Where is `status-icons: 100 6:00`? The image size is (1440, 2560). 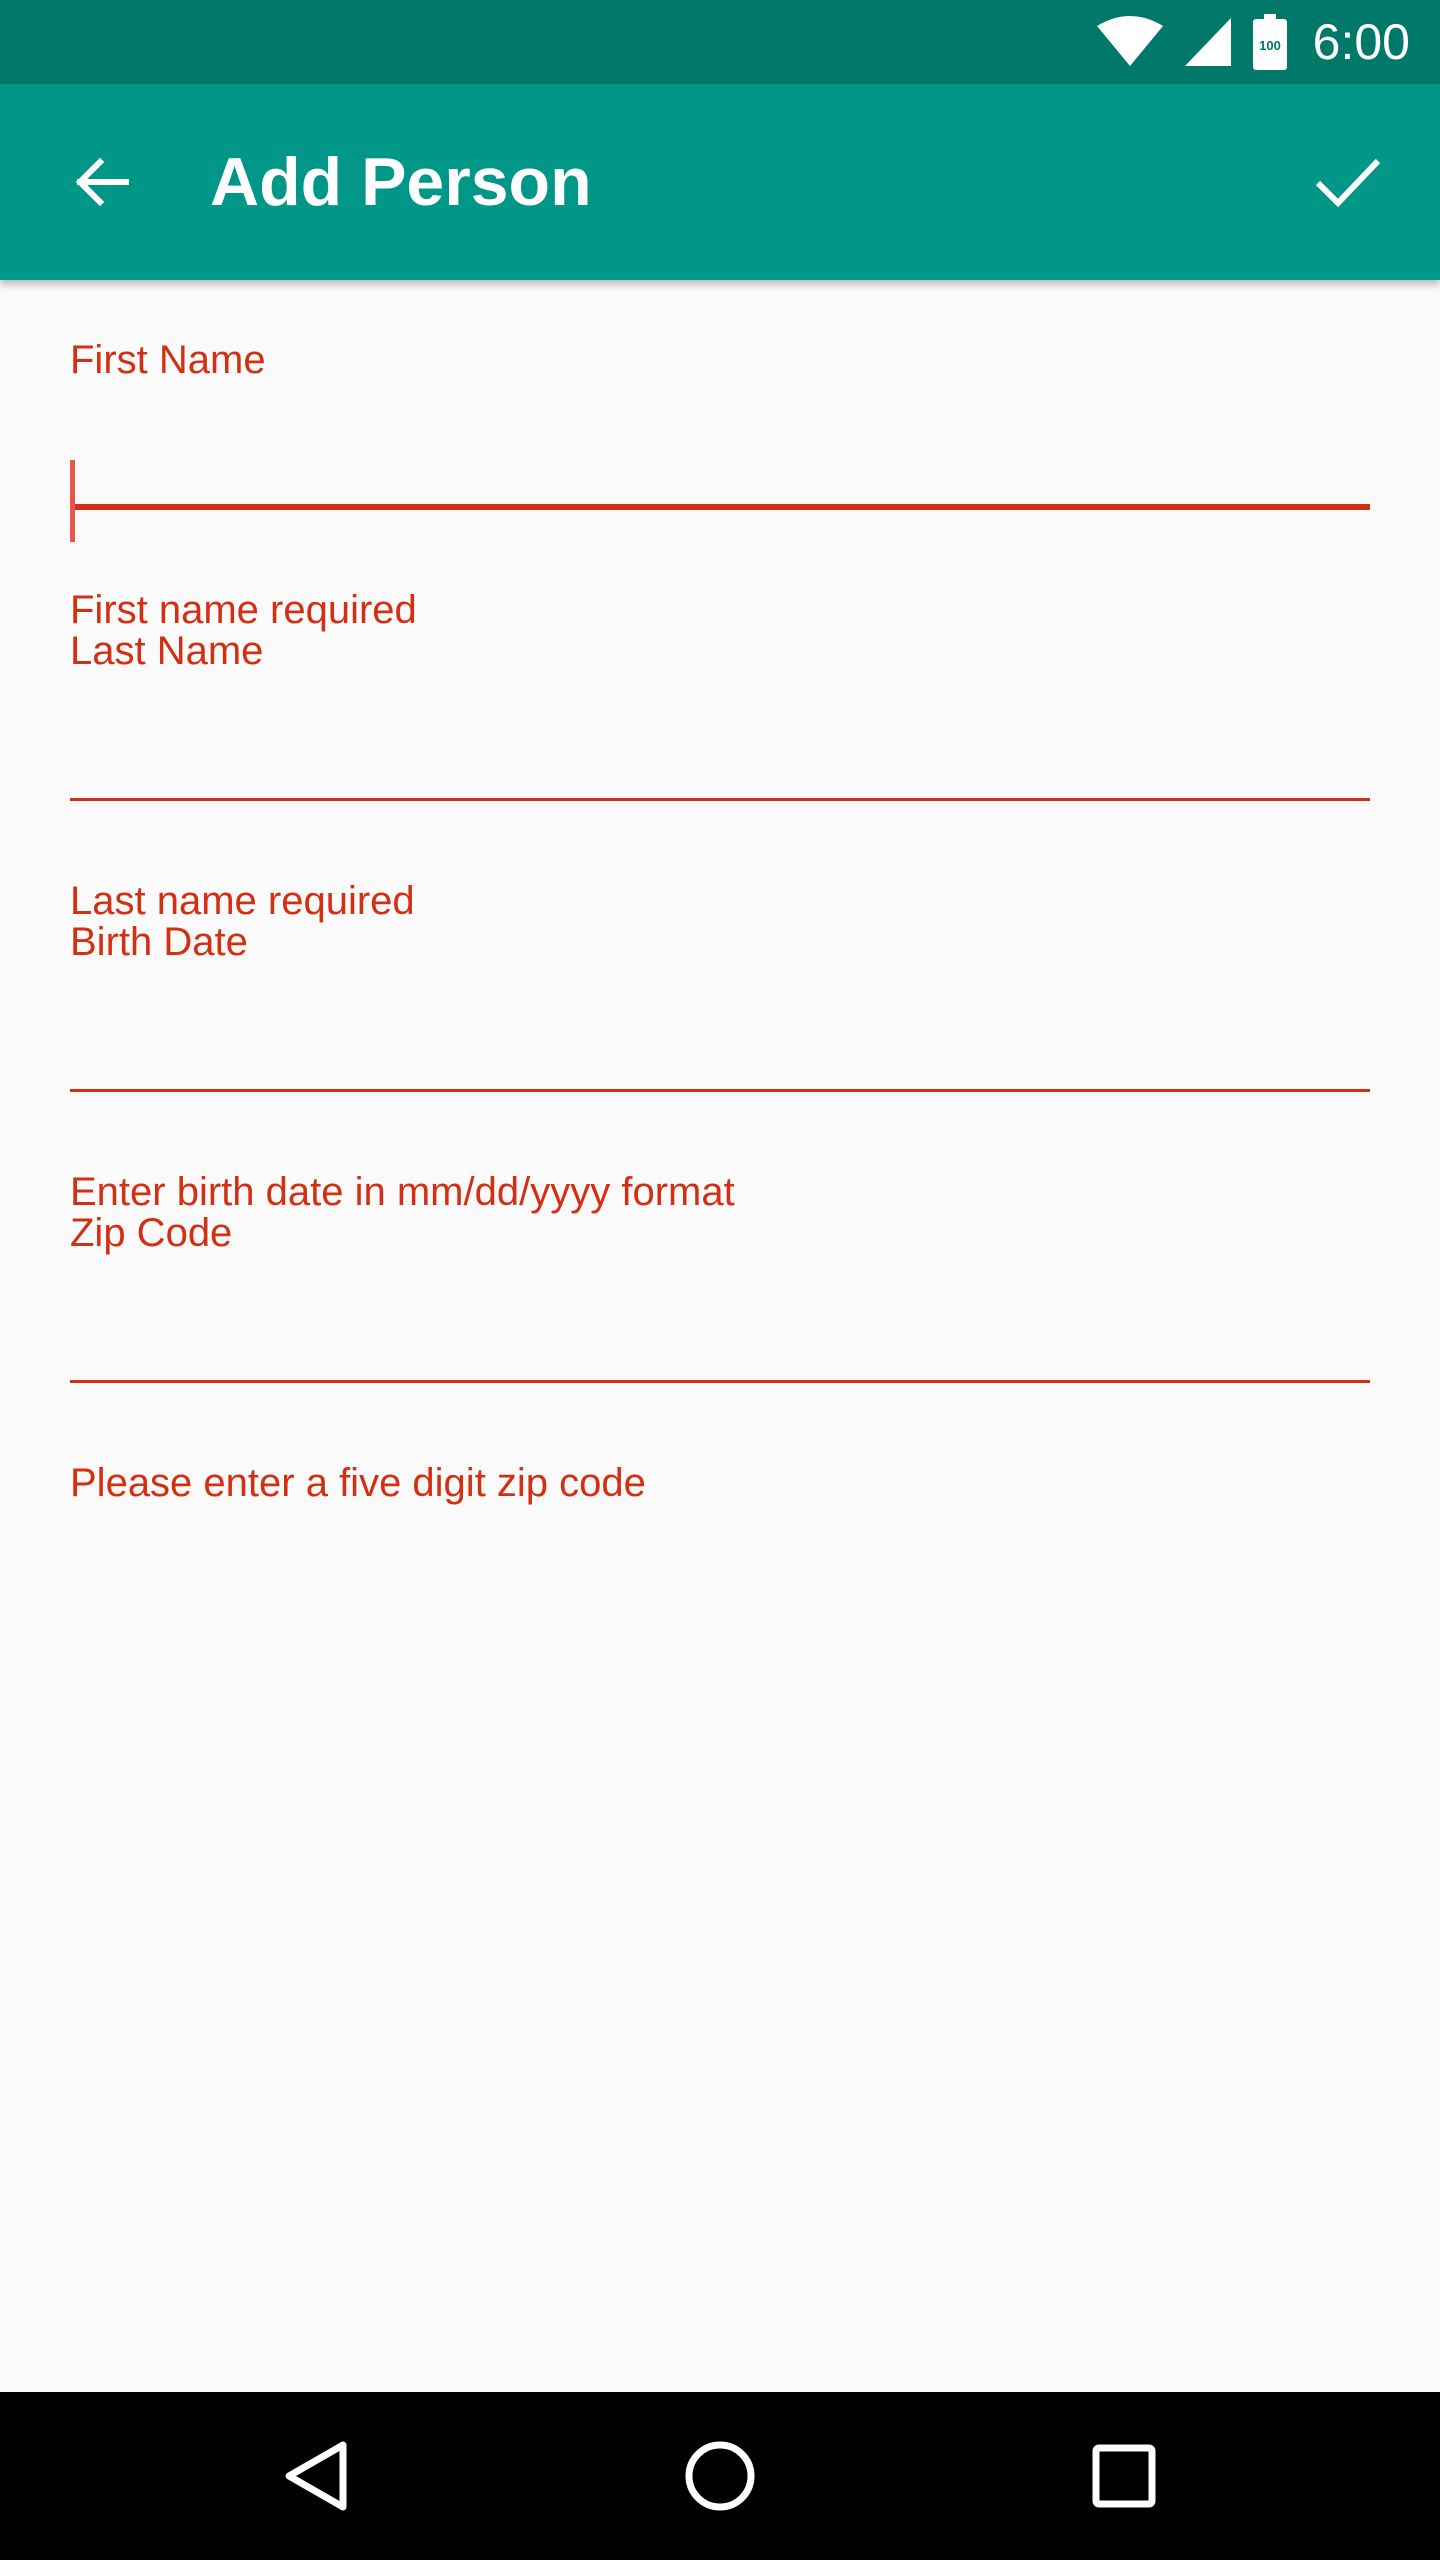
status-icons: 100 6:00 is located at coordinates (1253, 42).